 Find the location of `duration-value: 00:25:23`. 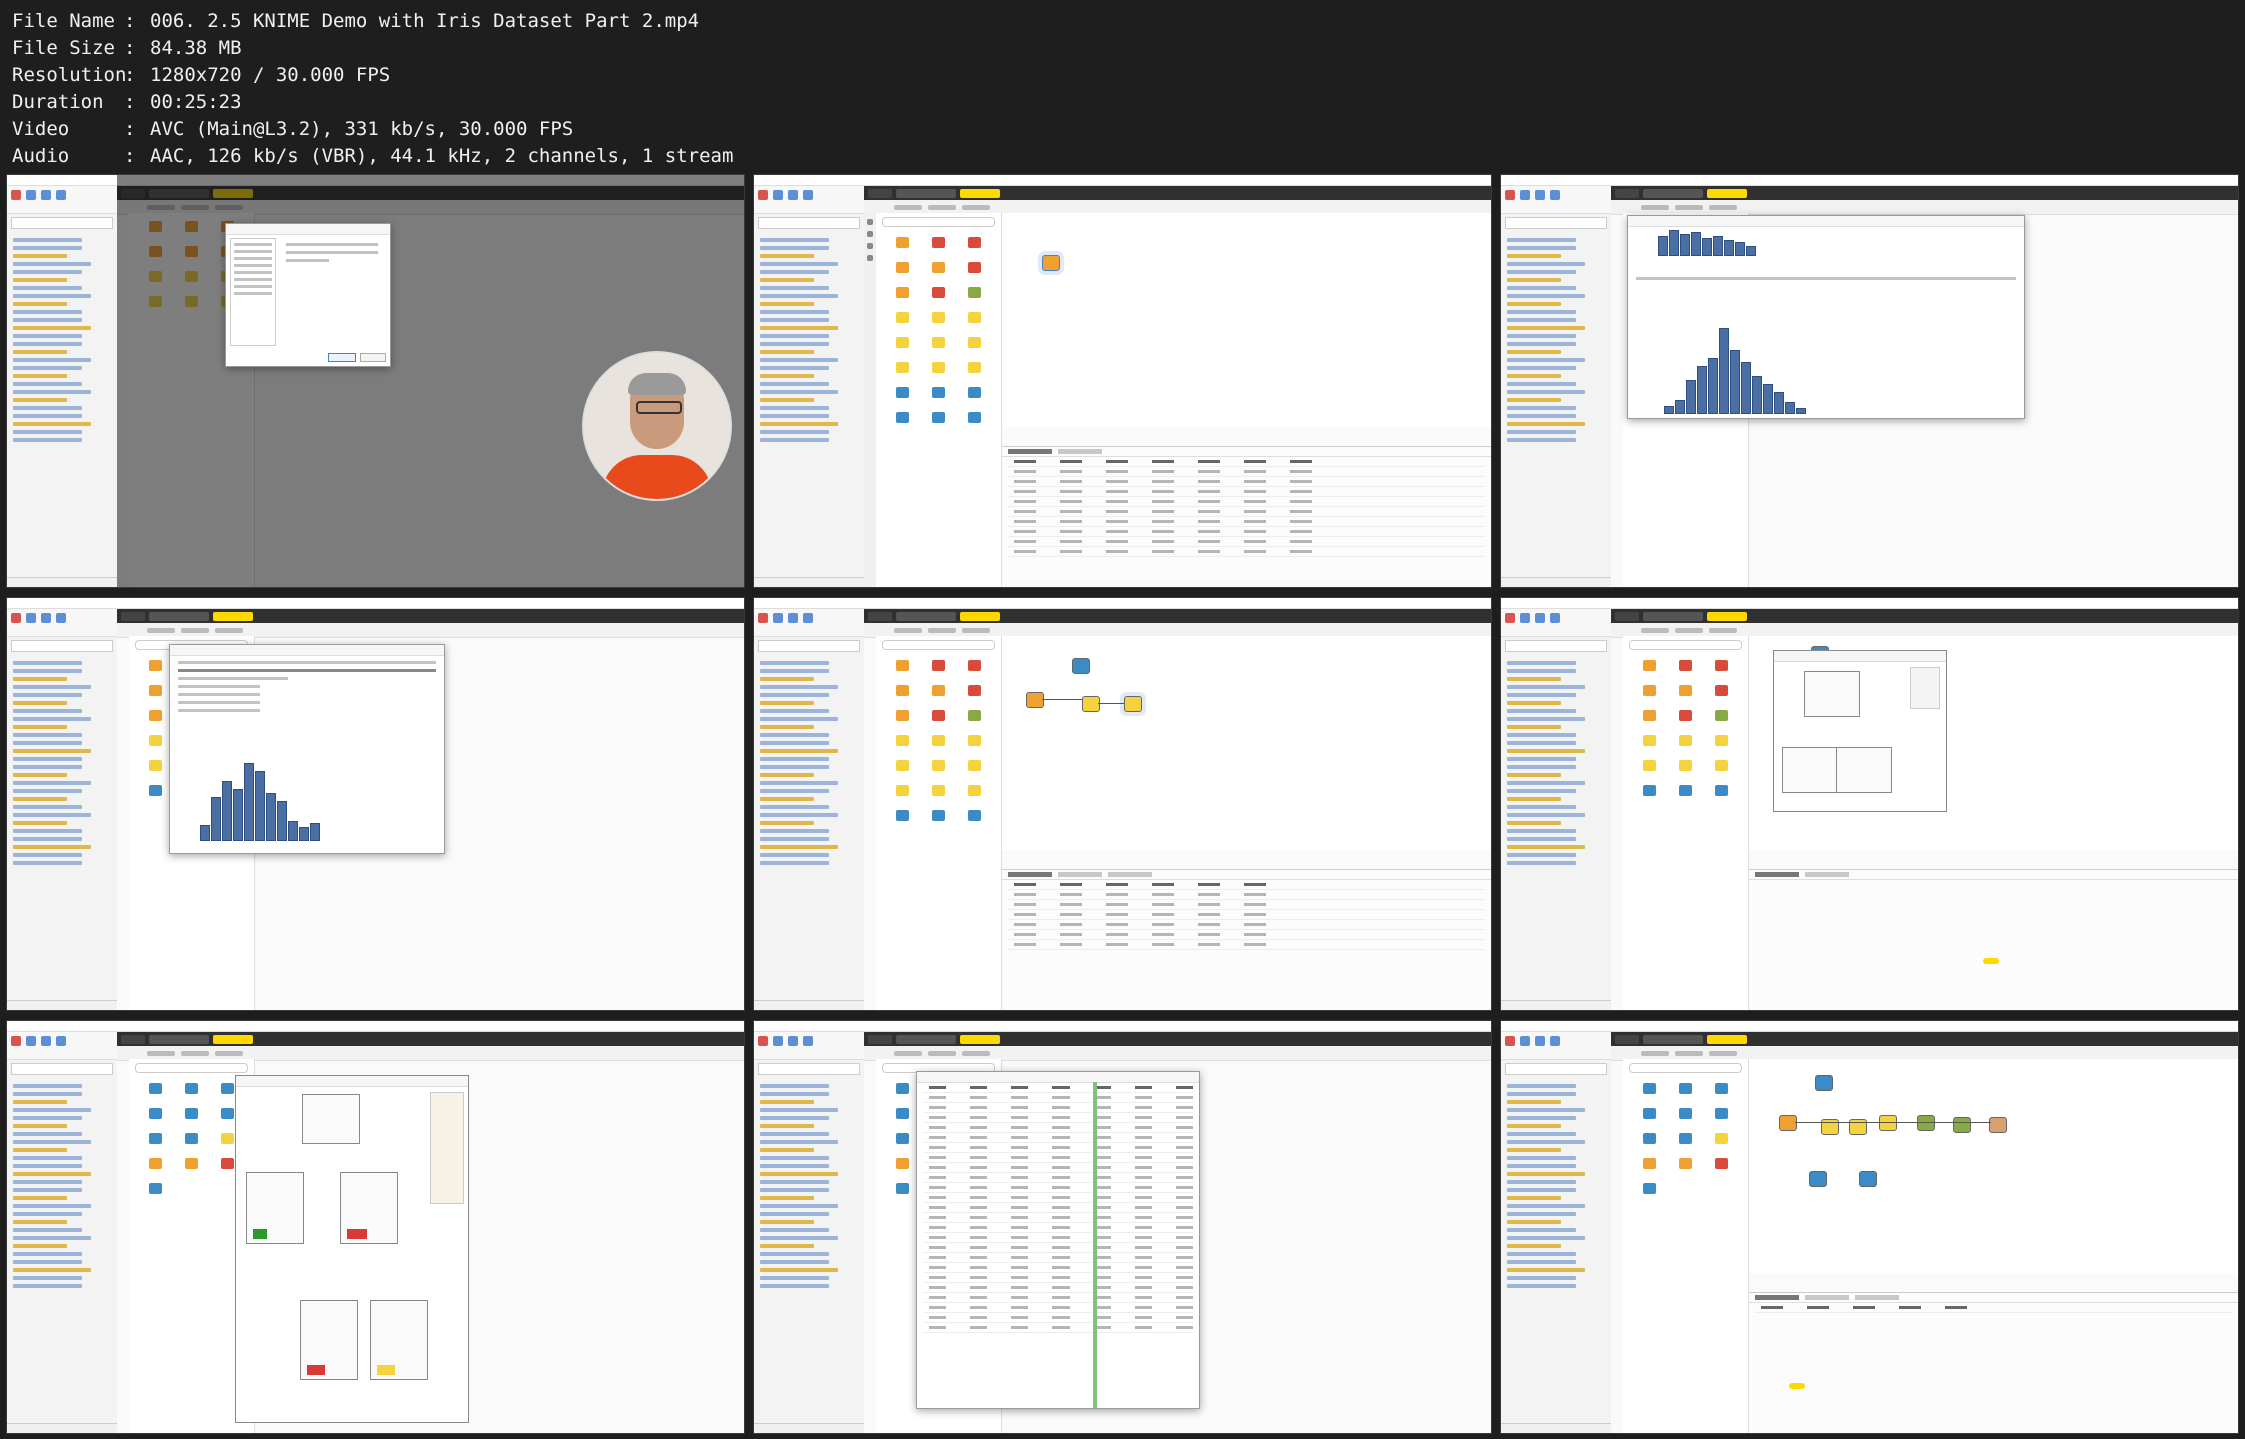

duration-value: 00:25:23 is located at coordinates (196, 102).